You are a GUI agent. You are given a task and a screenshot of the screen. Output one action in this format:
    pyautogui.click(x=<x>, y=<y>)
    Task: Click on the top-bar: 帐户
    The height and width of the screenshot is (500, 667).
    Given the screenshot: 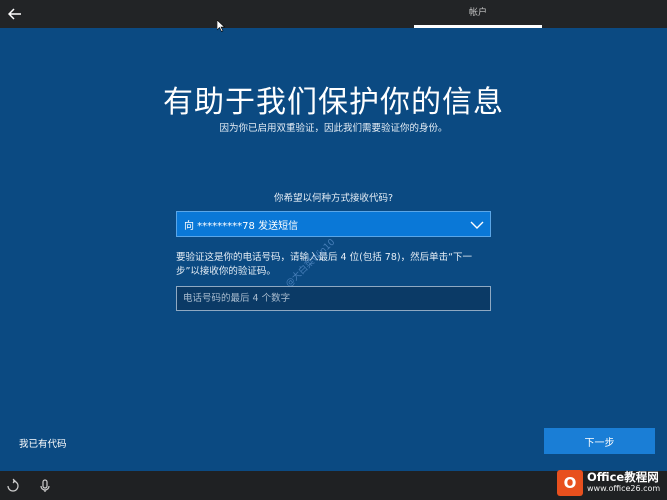 What is the action you would take?
    pyautogui.click(x=333, y=14)
    